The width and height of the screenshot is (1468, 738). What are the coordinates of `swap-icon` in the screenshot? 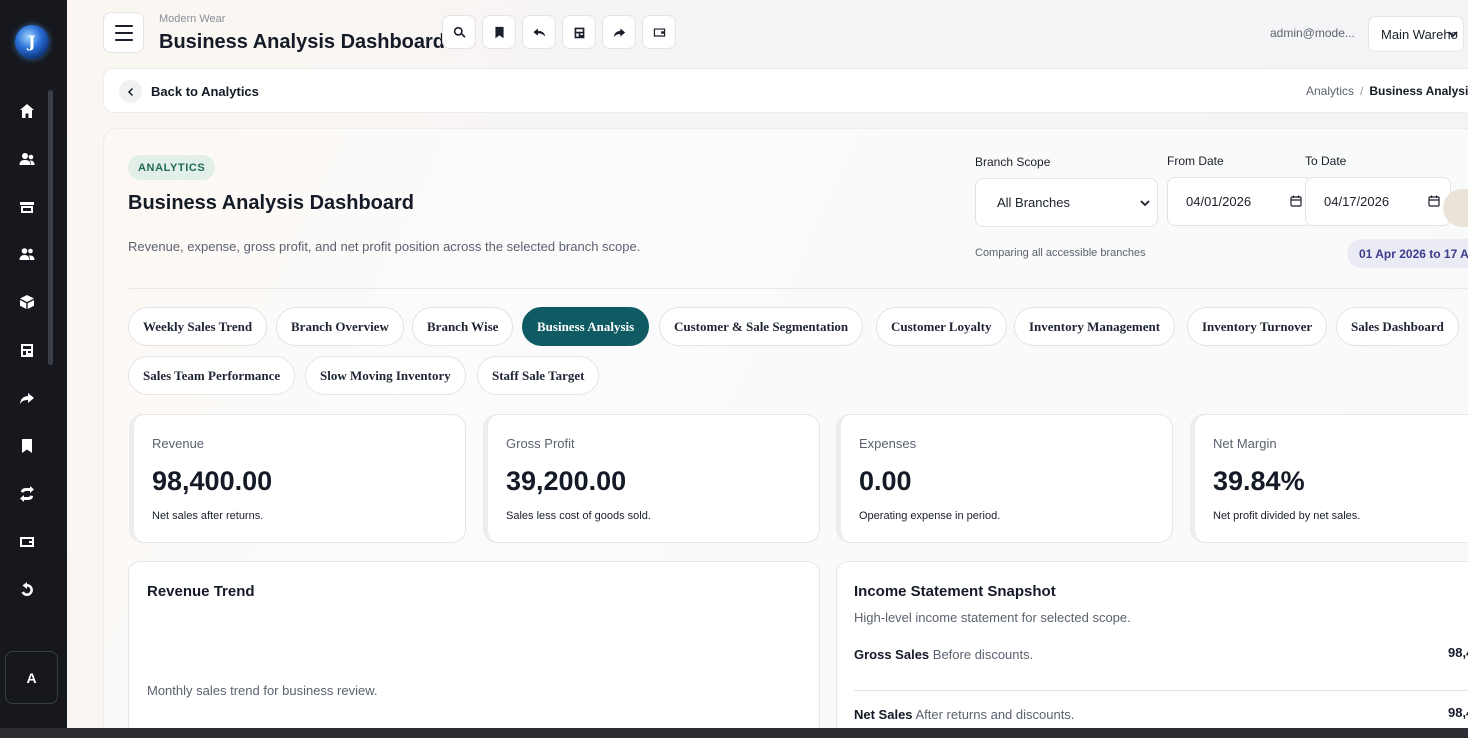 It's located at (27, 494).